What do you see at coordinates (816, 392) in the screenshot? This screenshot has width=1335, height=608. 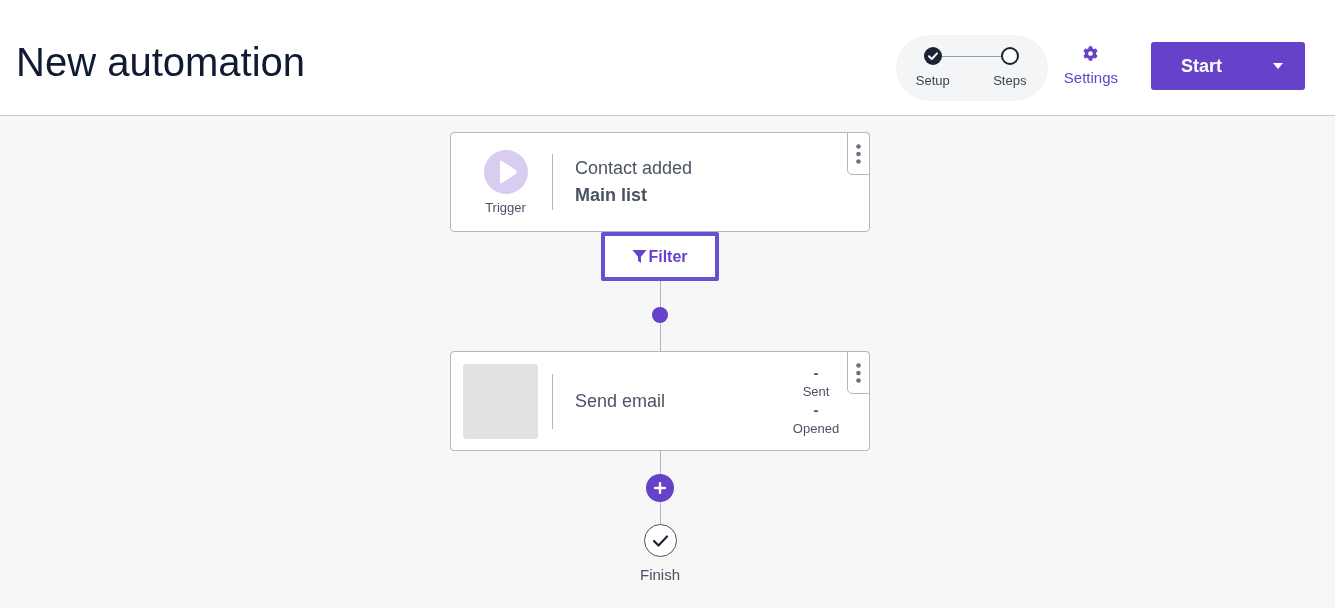 I see `stat-label: Sent` at bounding box center [816, 392].